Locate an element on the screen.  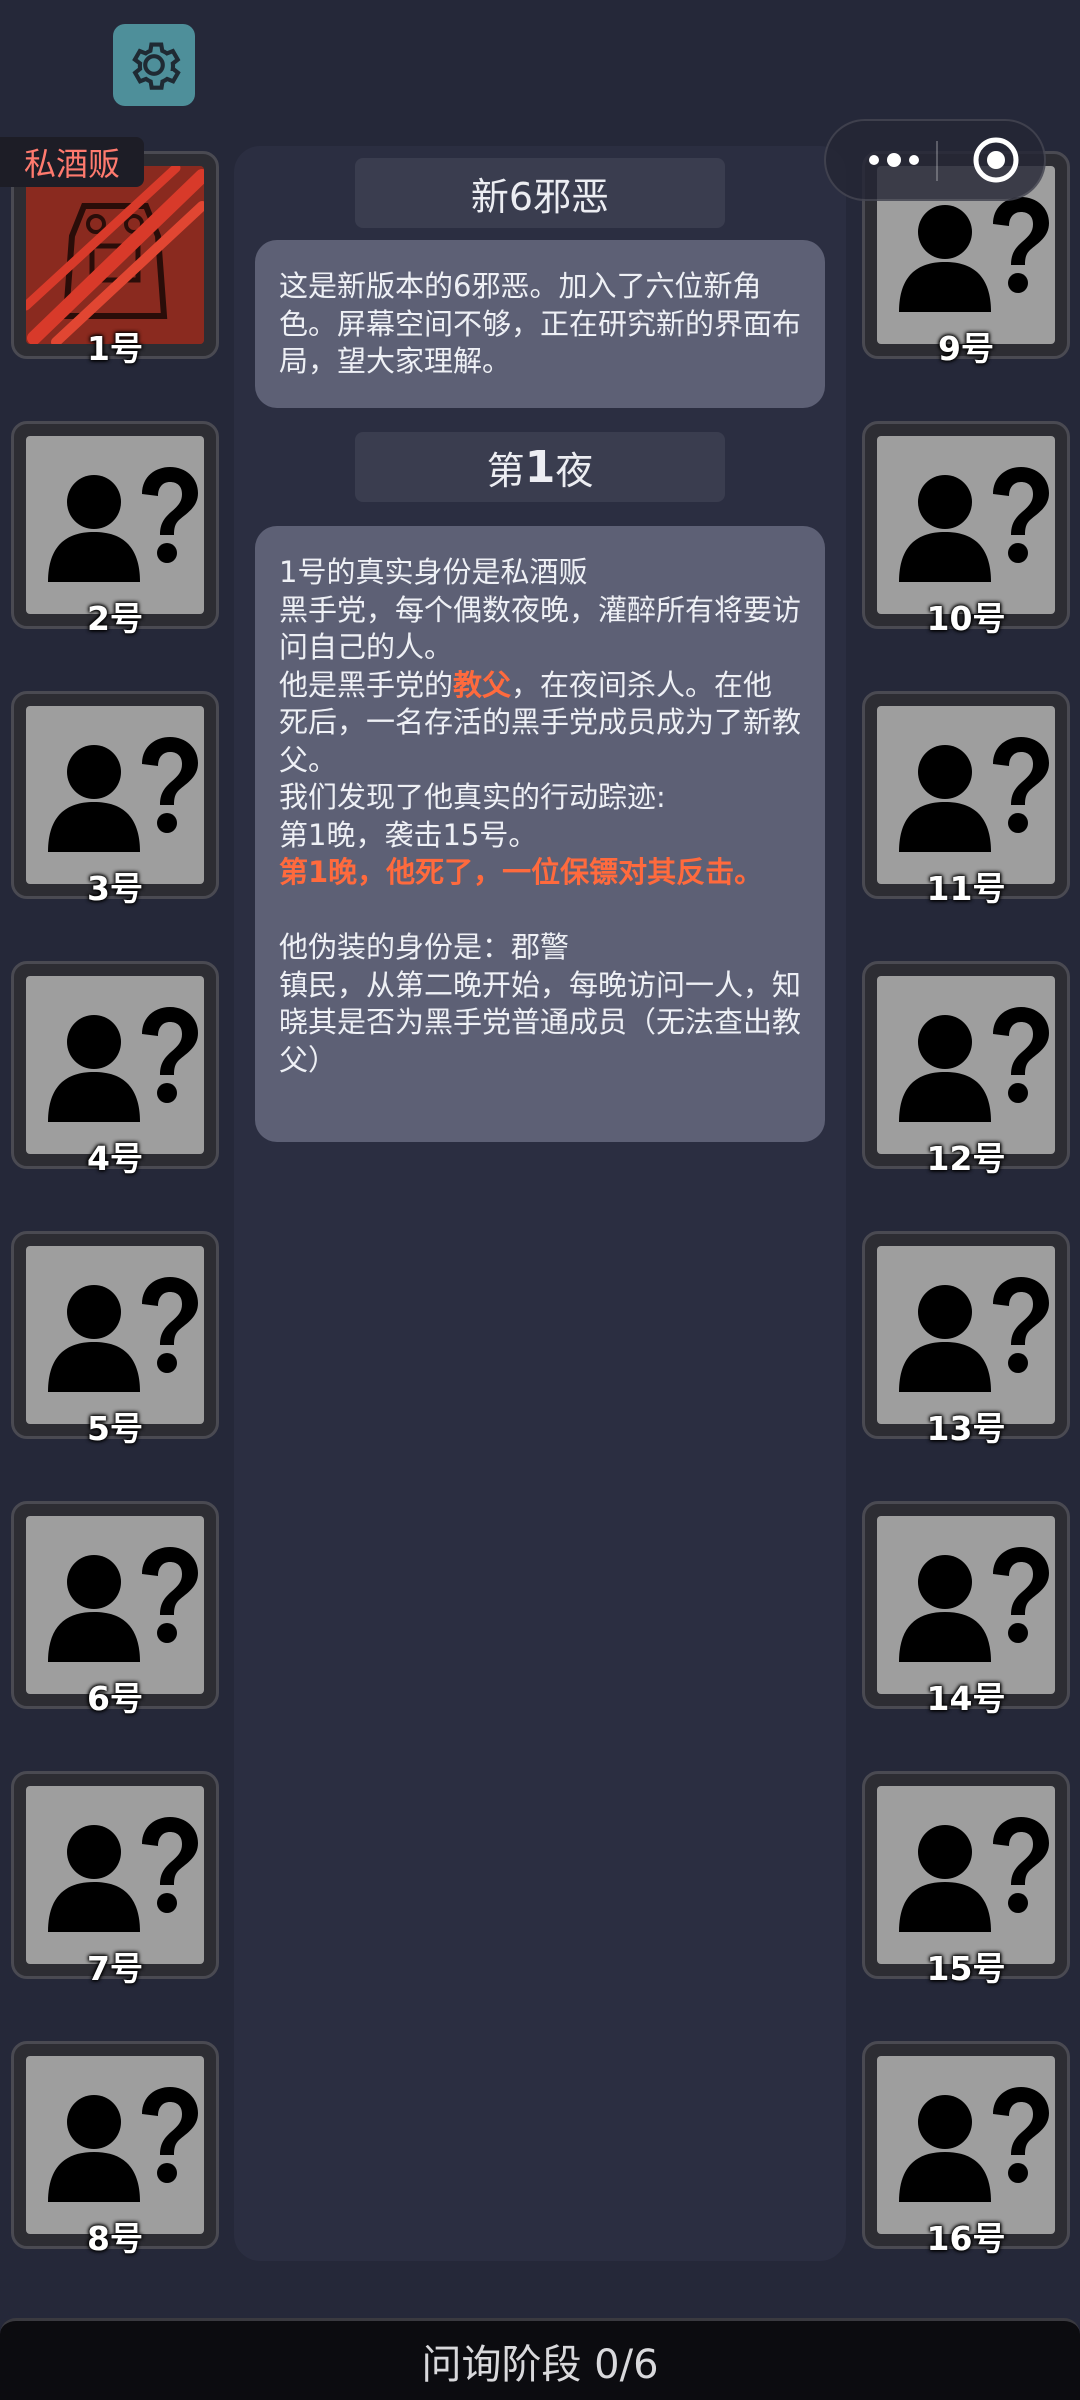
player-card-3: 3号 is located at coordinates (115, 799).